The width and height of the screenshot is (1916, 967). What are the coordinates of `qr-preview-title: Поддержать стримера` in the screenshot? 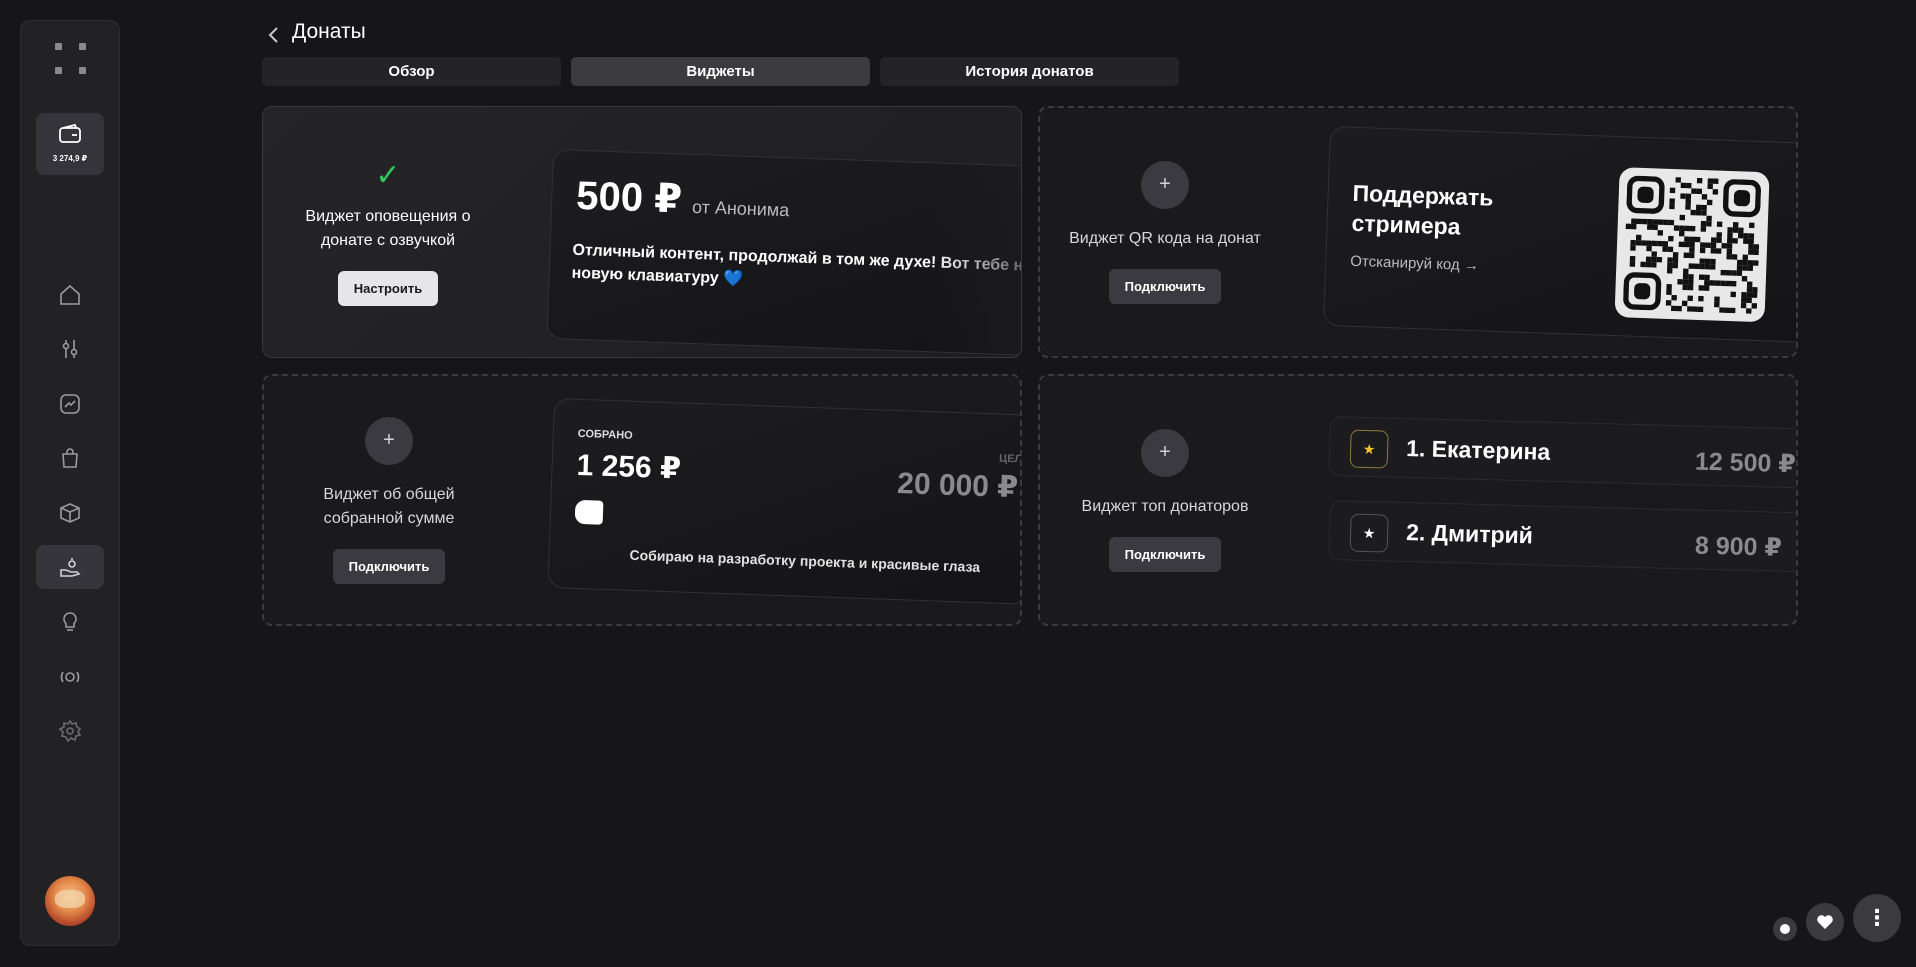 It's located at (1422, 209).